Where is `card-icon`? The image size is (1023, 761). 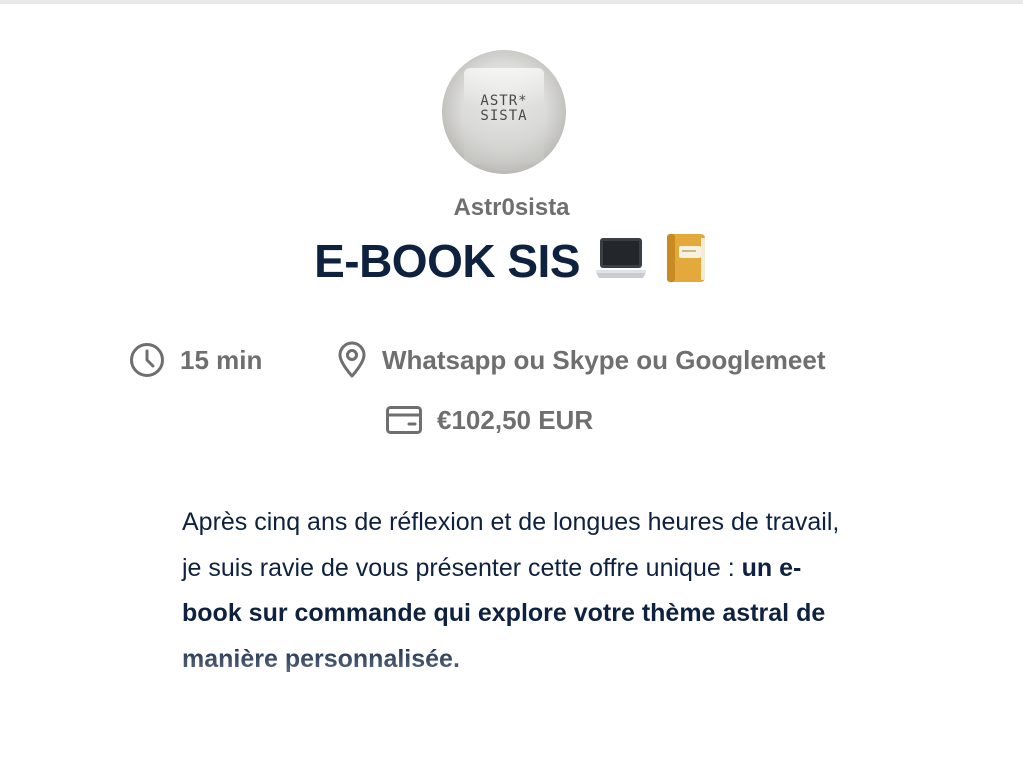 card-icon is located at coordinates (404, 420).